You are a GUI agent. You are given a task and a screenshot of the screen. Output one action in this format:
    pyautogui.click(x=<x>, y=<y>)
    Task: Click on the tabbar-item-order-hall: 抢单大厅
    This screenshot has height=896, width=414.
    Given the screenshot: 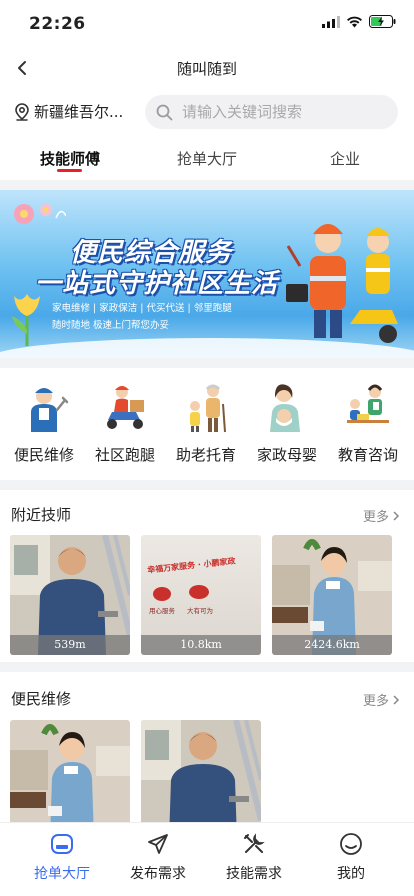 What is the action you would take?
    pyautogui.click(x=62, y=857)
    